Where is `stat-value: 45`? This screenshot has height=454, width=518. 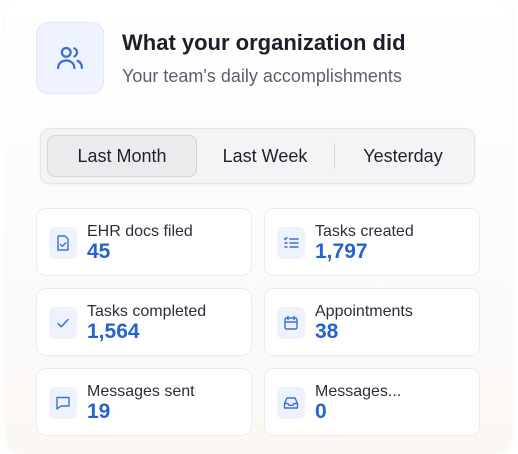
stat-value: 45 is located at coordinates (99, 251).